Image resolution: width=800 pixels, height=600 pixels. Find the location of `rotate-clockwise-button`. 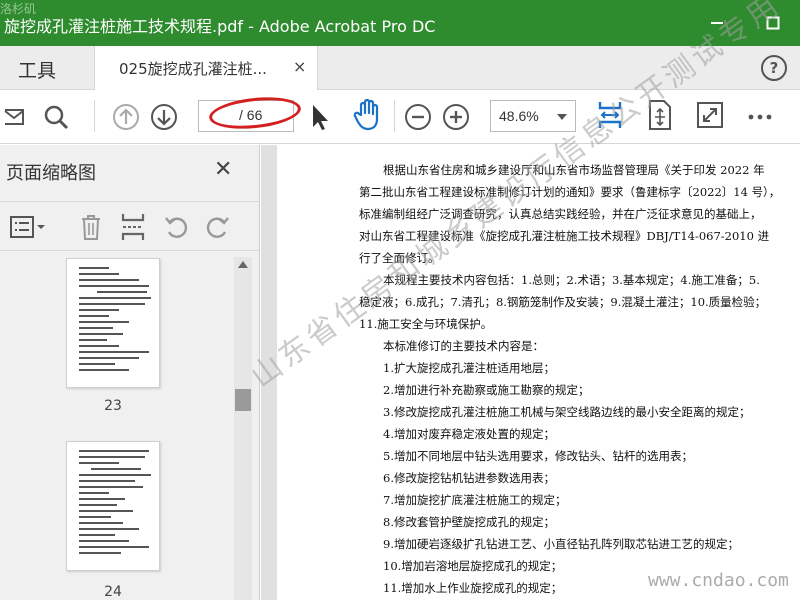

rotate-clockwise-button is located at coordinates (217, 227).